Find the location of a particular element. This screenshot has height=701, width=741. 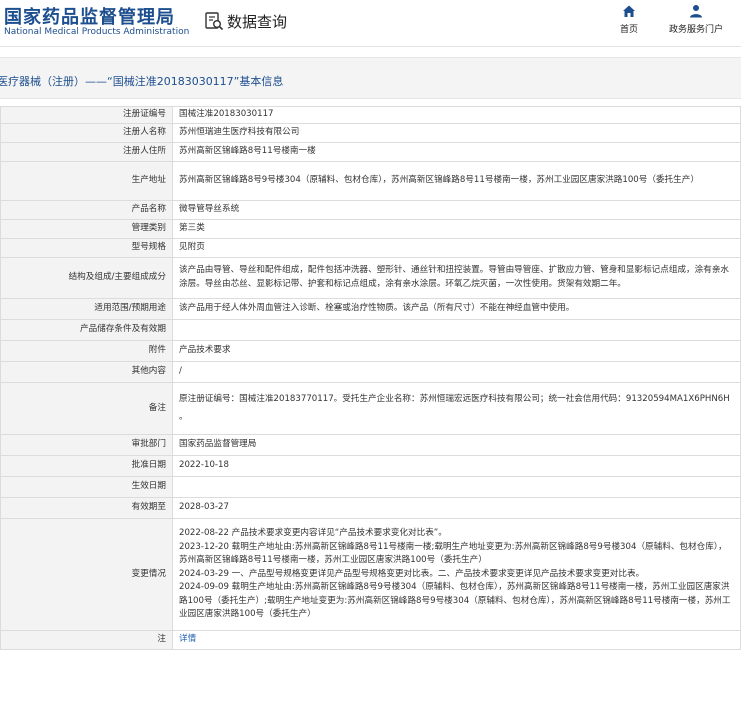

row-label: 有效期至 is located at coordinates (86, 508).